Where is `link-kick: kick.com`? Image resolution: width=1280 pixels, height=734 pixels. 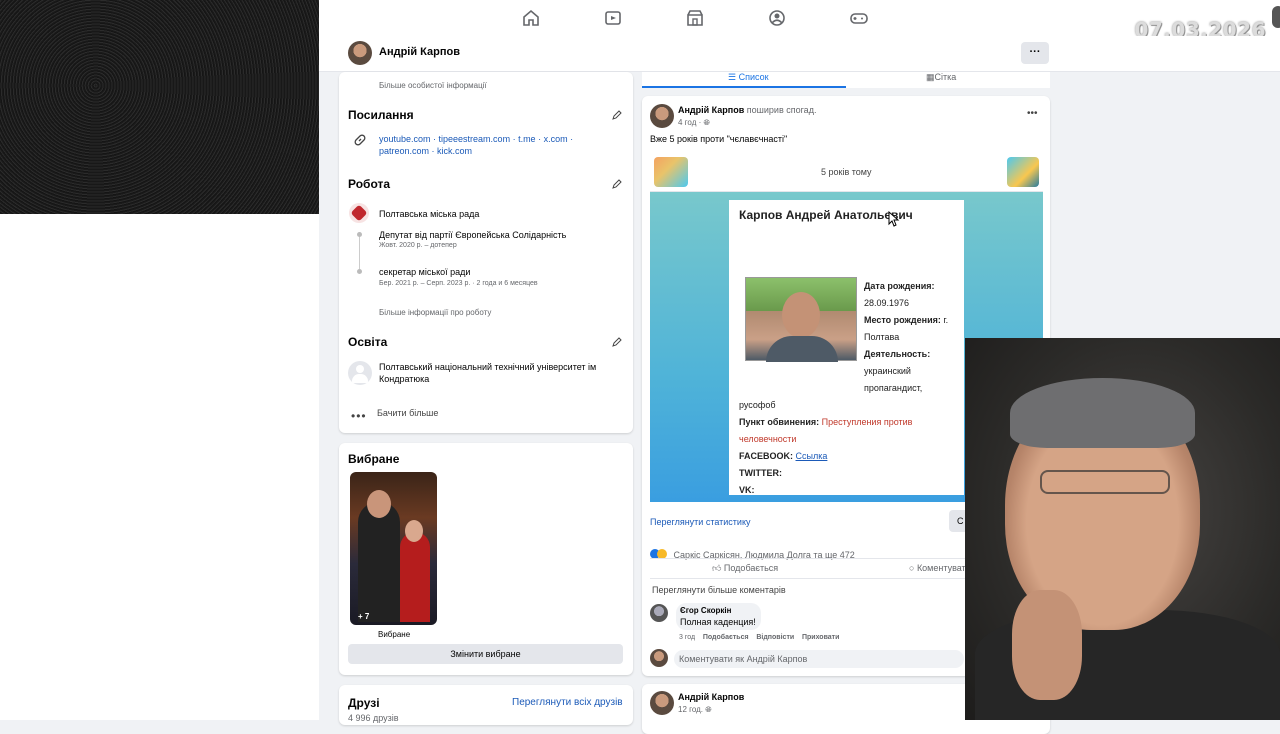
link-kick: kick.com is located at coordinates (454, 151).